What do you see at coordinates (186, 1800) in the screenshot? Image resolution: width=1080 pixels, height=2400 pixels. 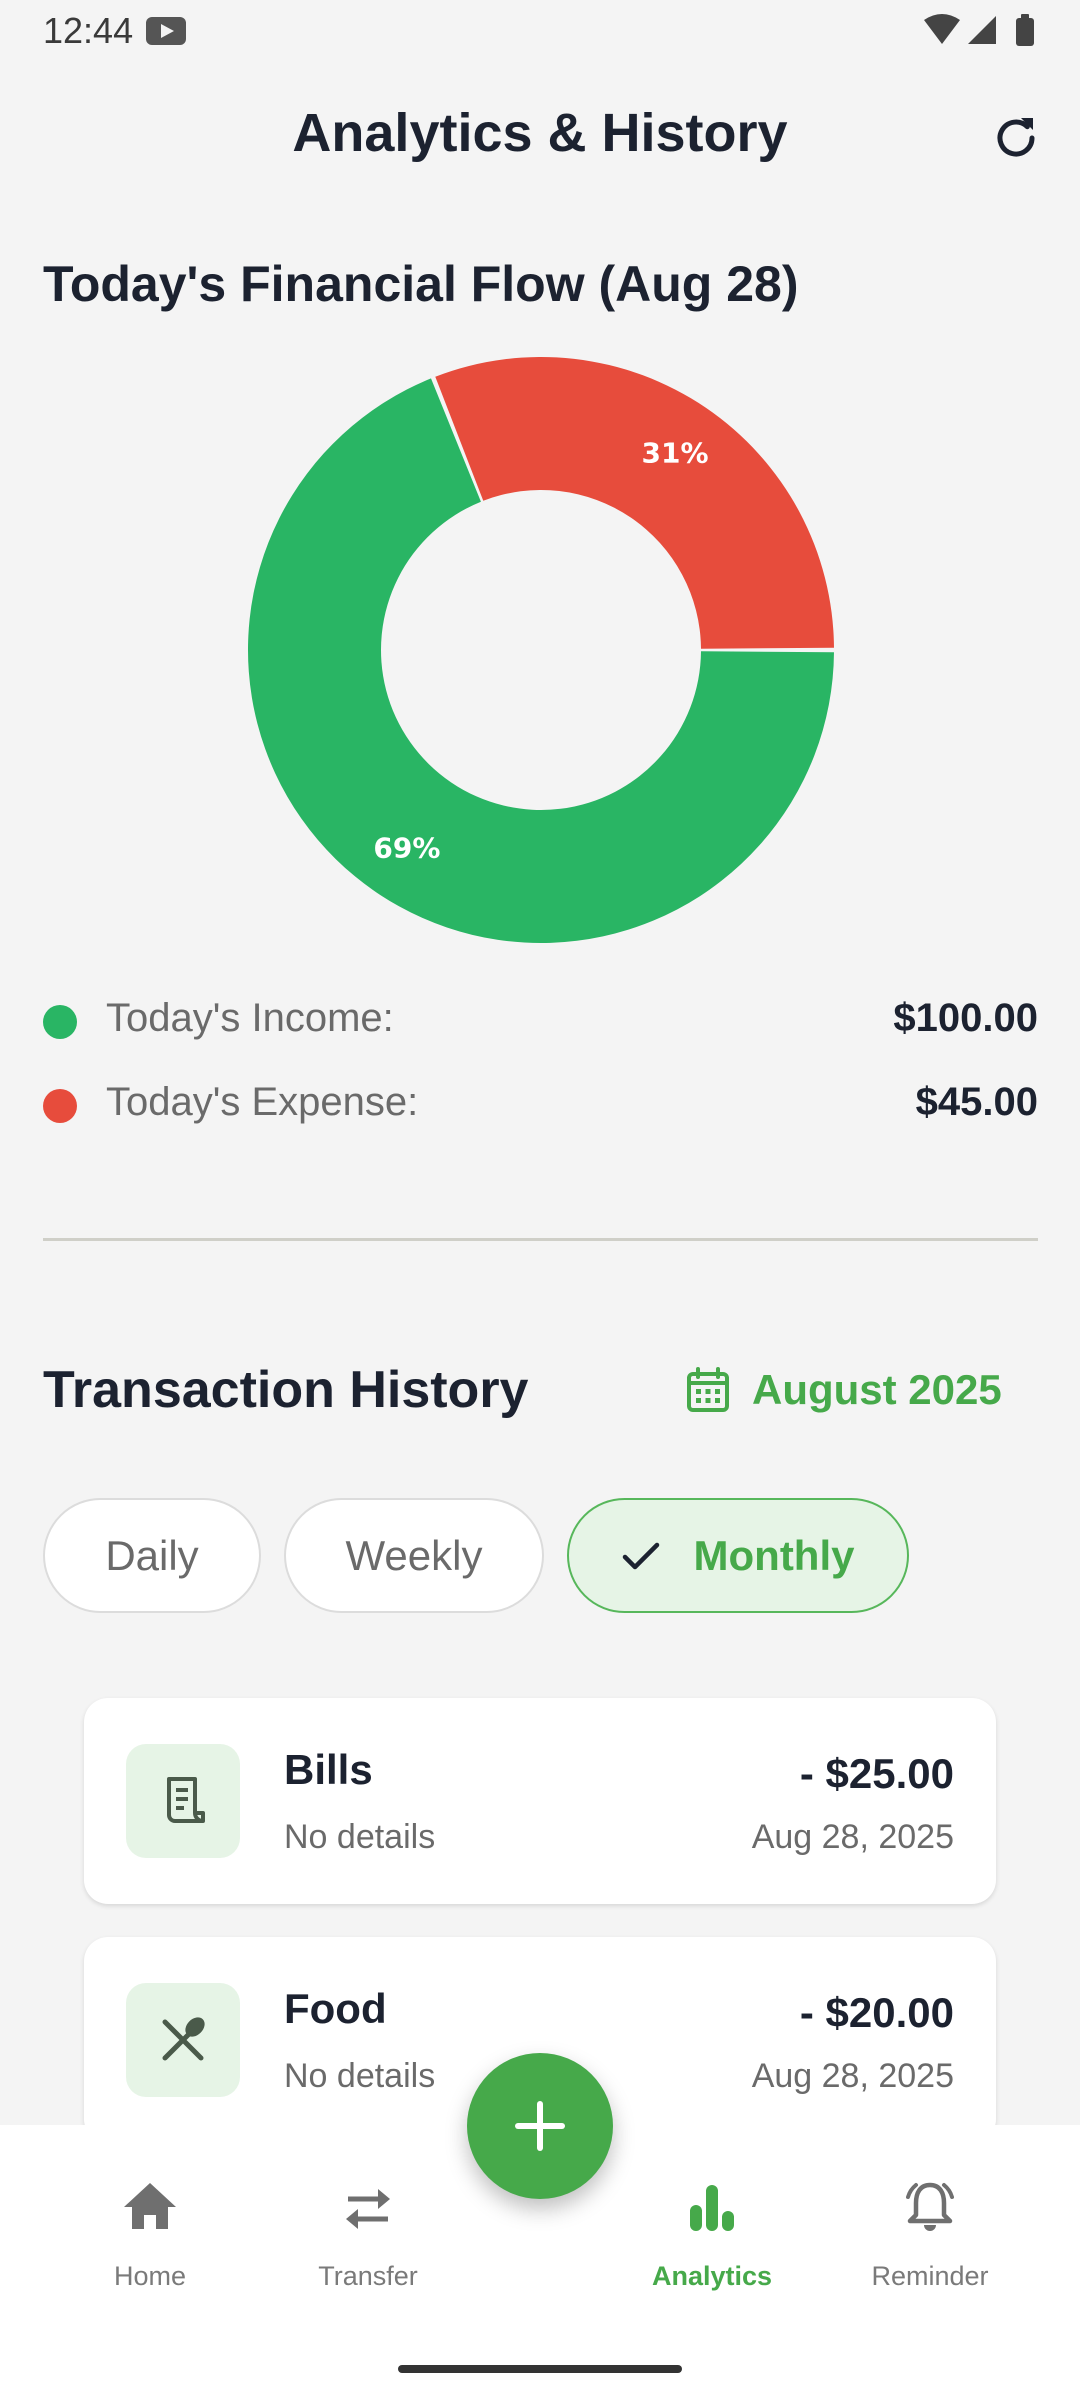 I see `receipt-icon` at bounding box center [186, 1800].